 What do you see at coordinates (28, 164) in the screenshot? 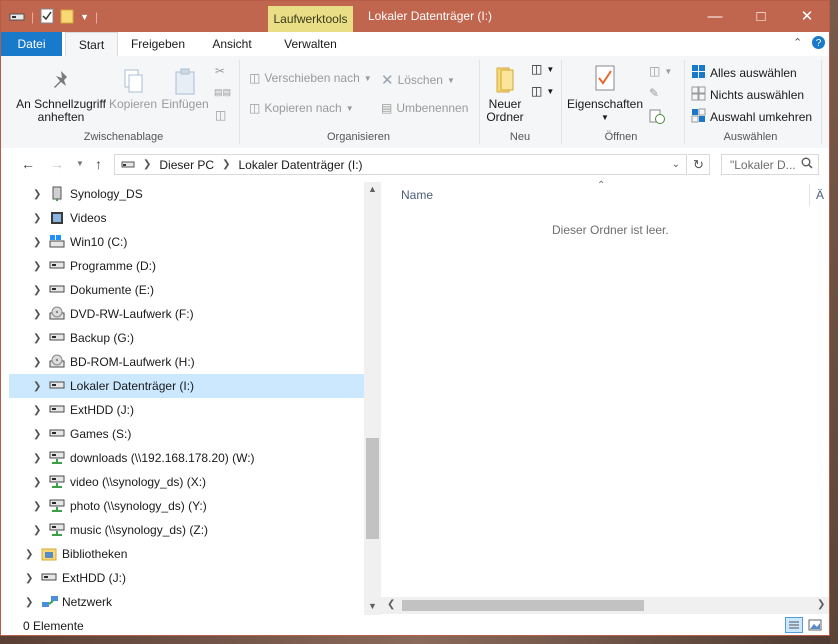
I see `back-arrow-icon: ←` at bounding box center [28, 164].